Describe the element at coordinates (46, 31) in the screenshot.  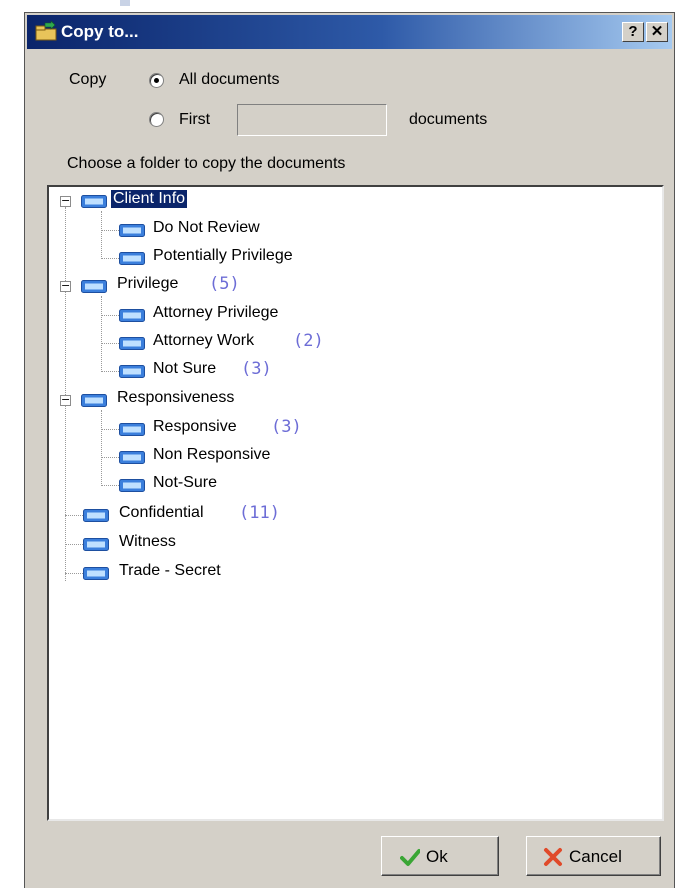
I see `copy-folder-icon` at that location.